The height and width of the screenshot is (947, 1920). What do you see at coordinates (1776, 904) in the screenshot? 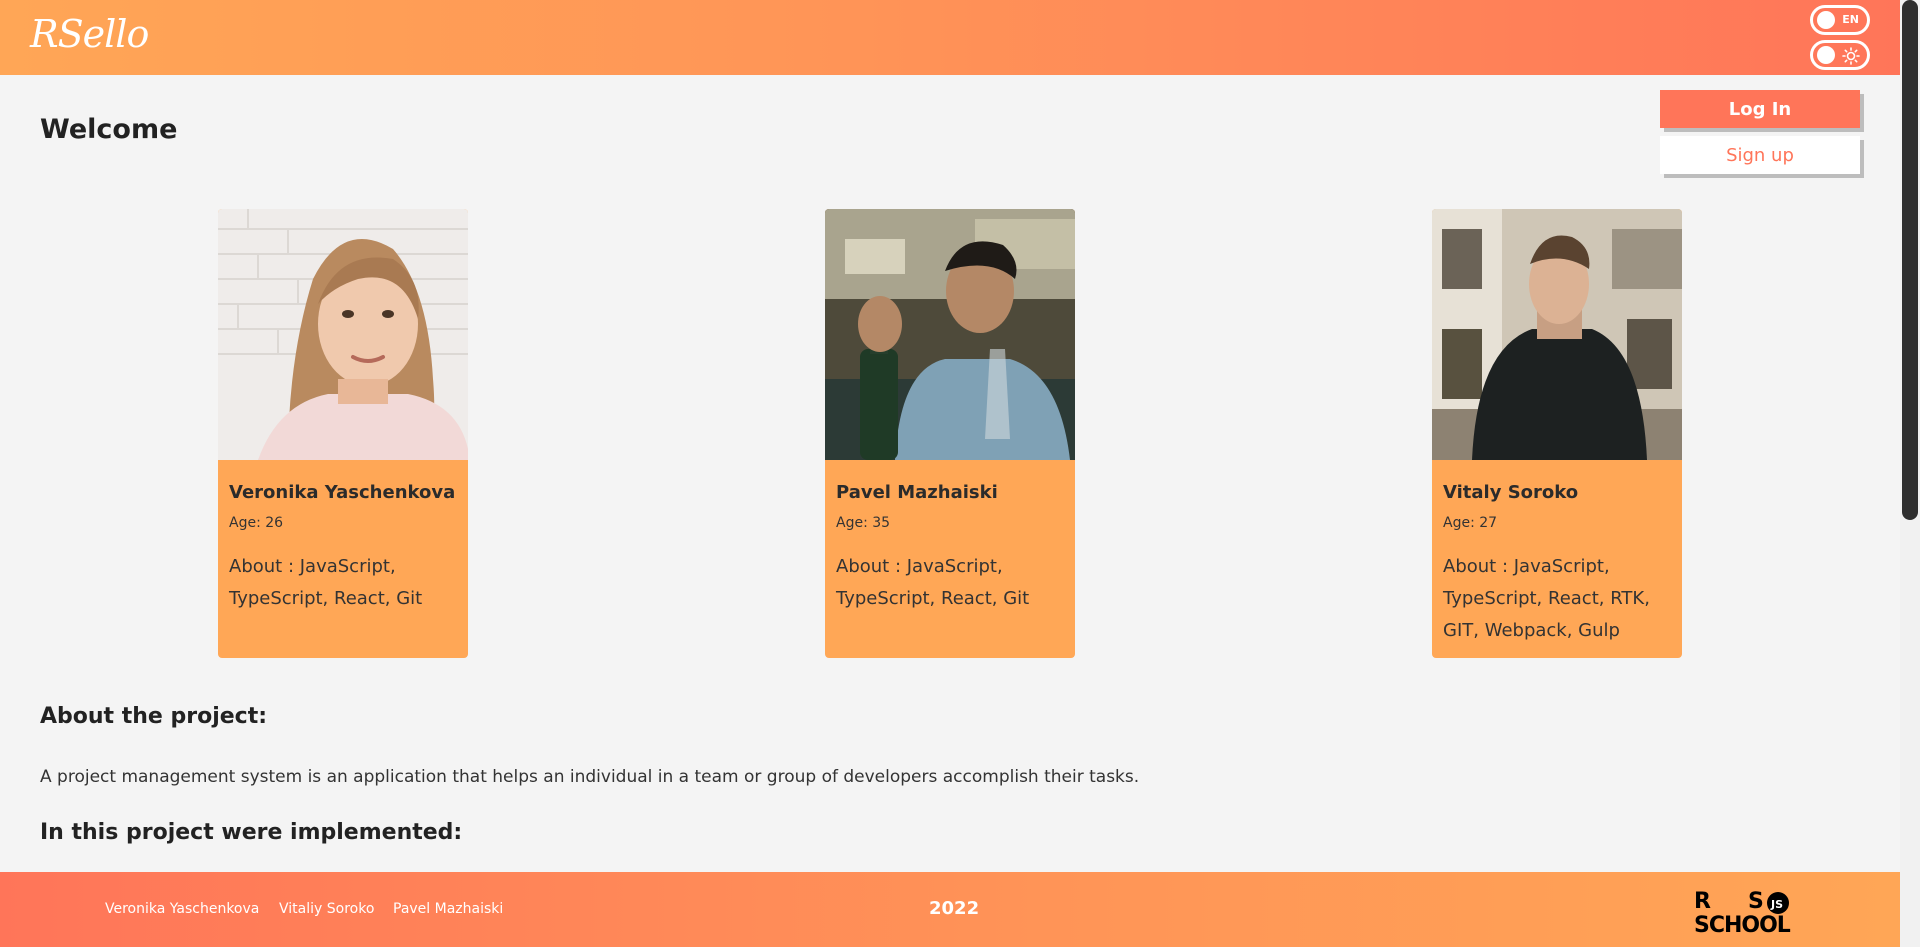
I see `svg-text: JS` at bounding box center [1776, 904].